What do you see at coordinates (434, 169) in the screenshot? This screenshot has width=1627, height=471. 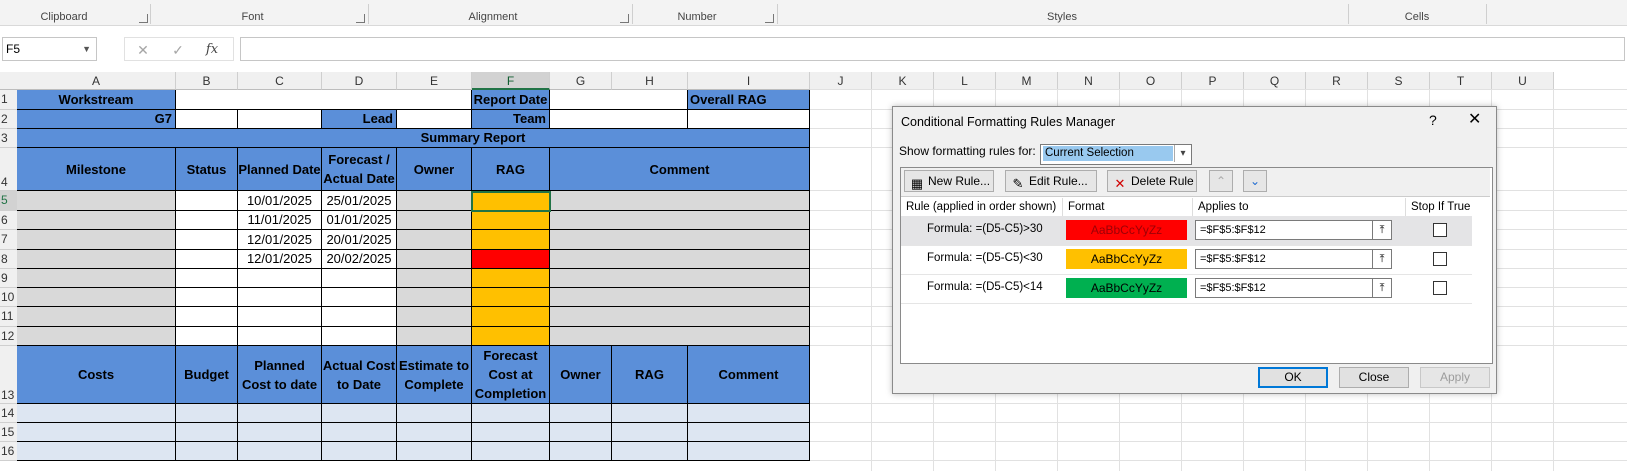 I see `header-owner: Owner` at bounding box center [434, 169].